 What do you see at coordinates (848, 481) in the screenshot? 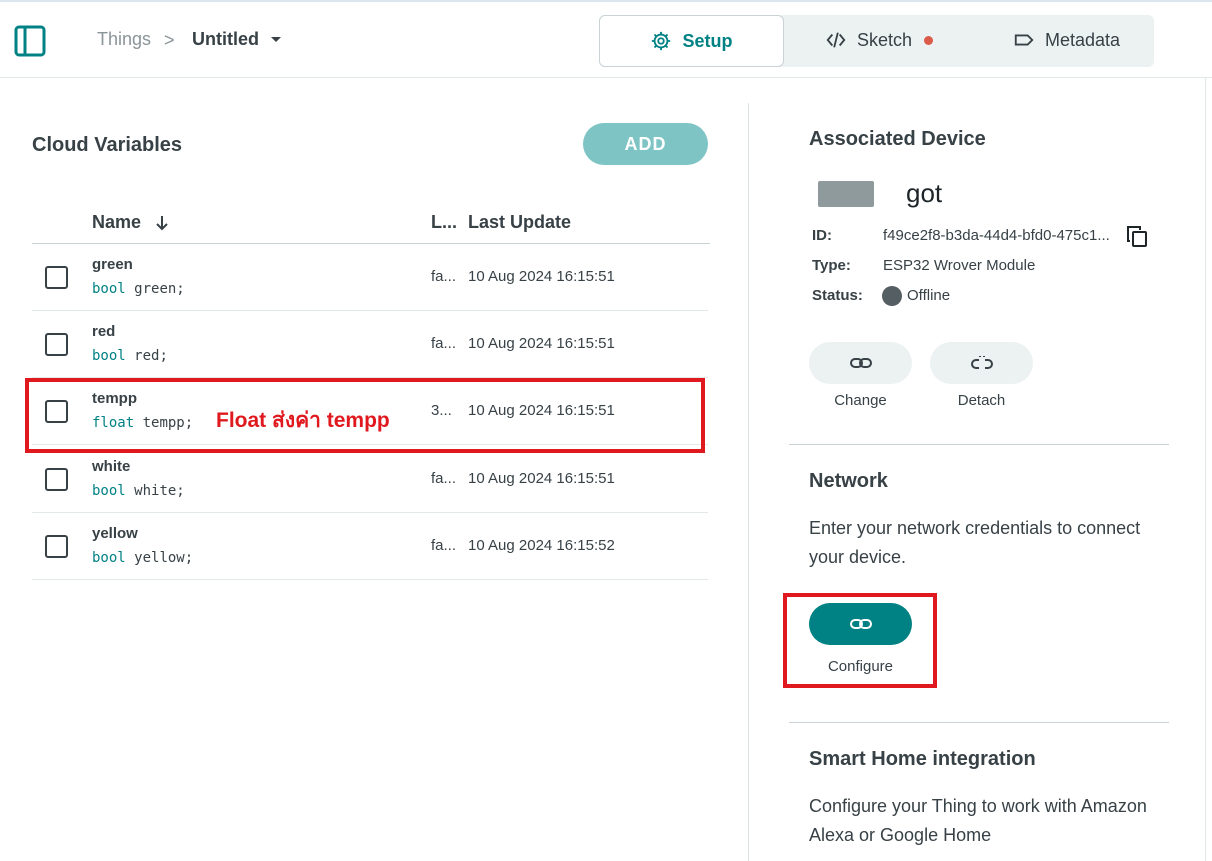
I see `network-title: Network` at bounding box center [848, 481].